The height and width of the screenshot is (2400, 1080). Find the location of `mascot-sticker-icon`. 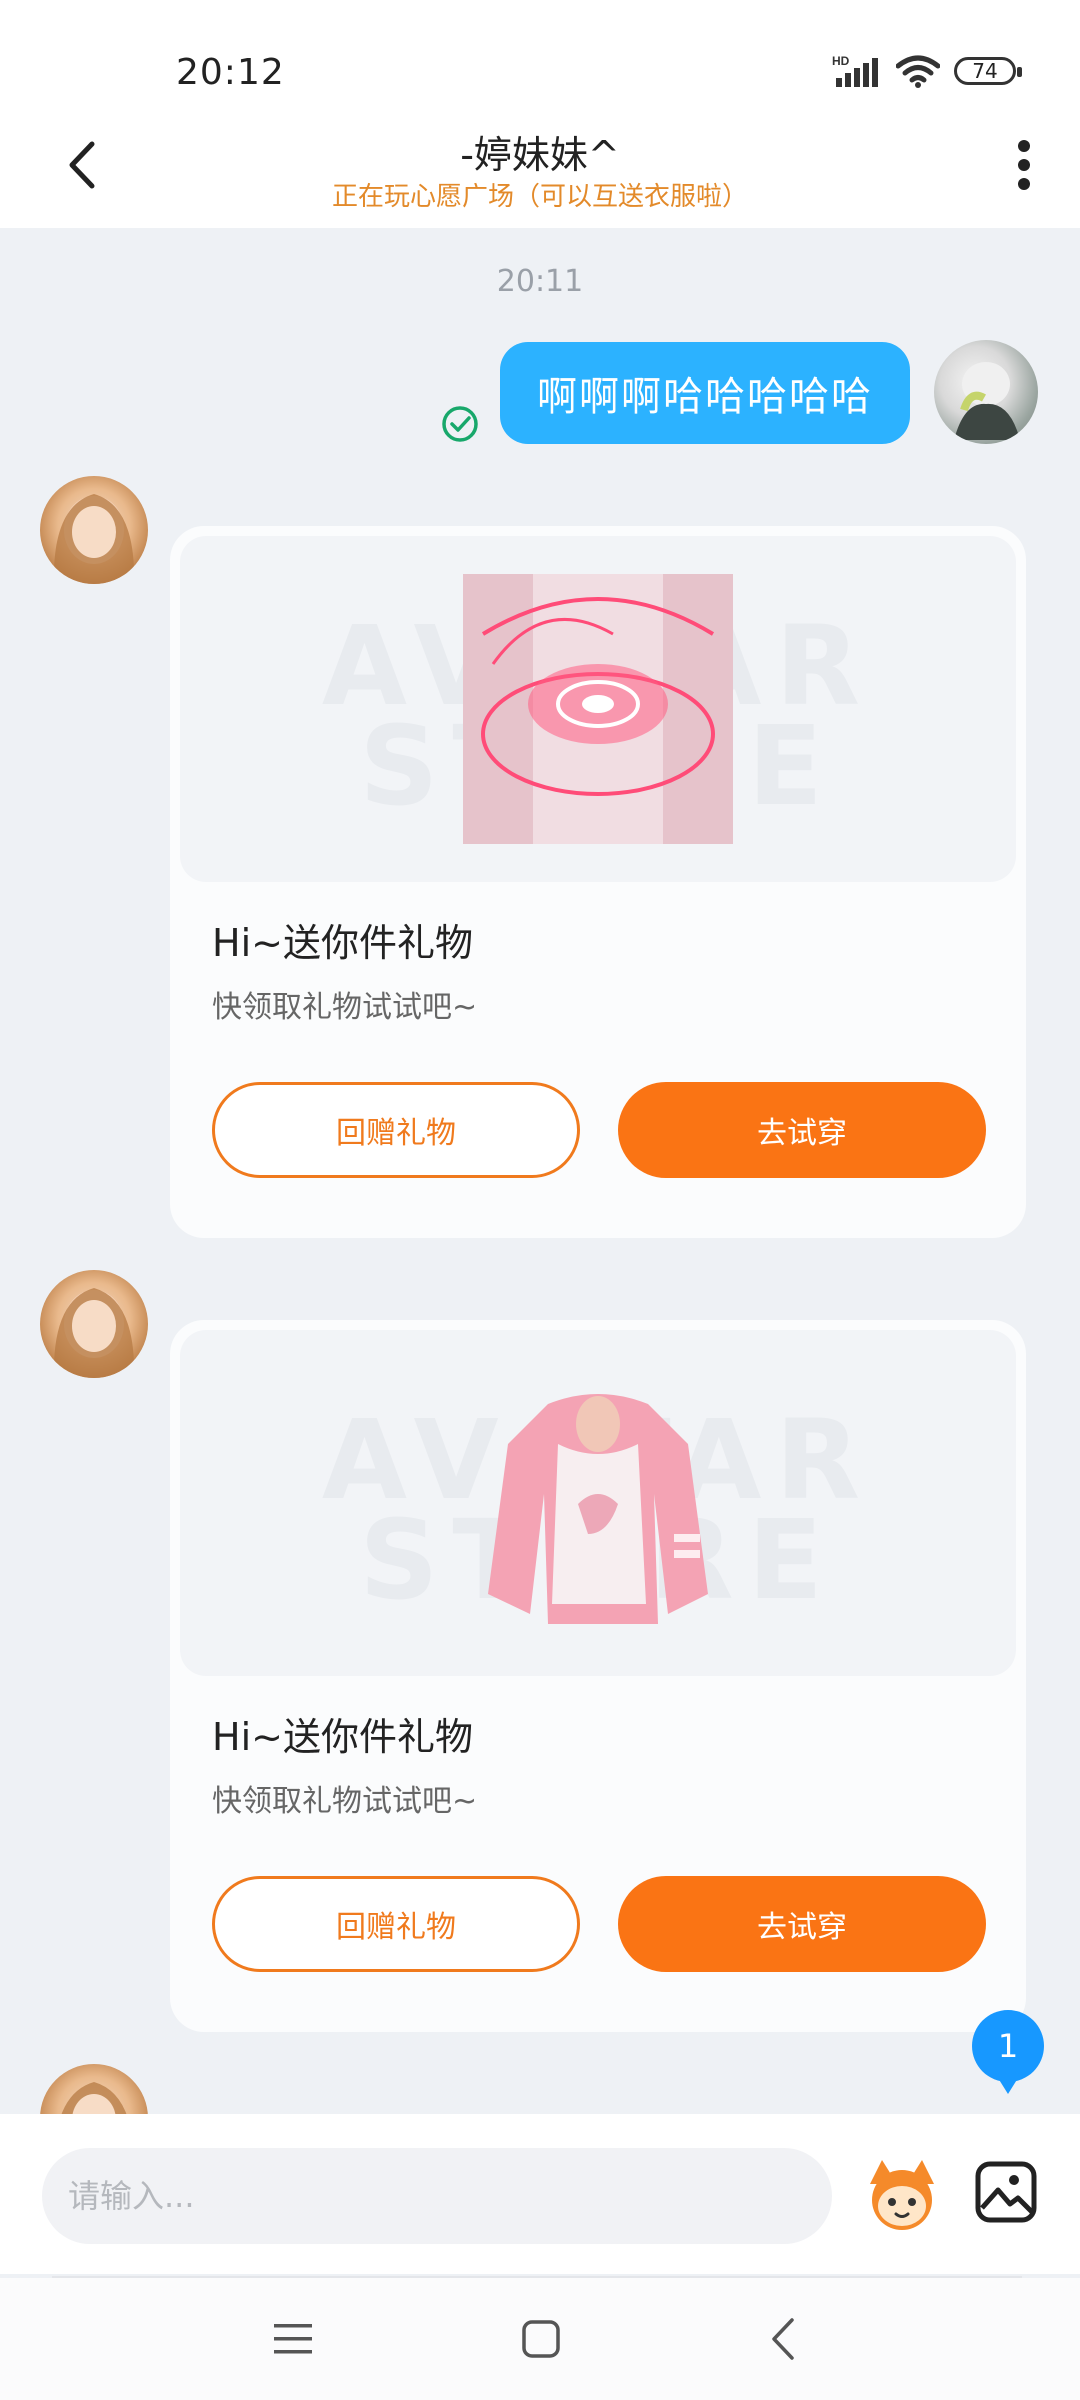

mascot-sticker-icon is located at coordinates (902, 2195).